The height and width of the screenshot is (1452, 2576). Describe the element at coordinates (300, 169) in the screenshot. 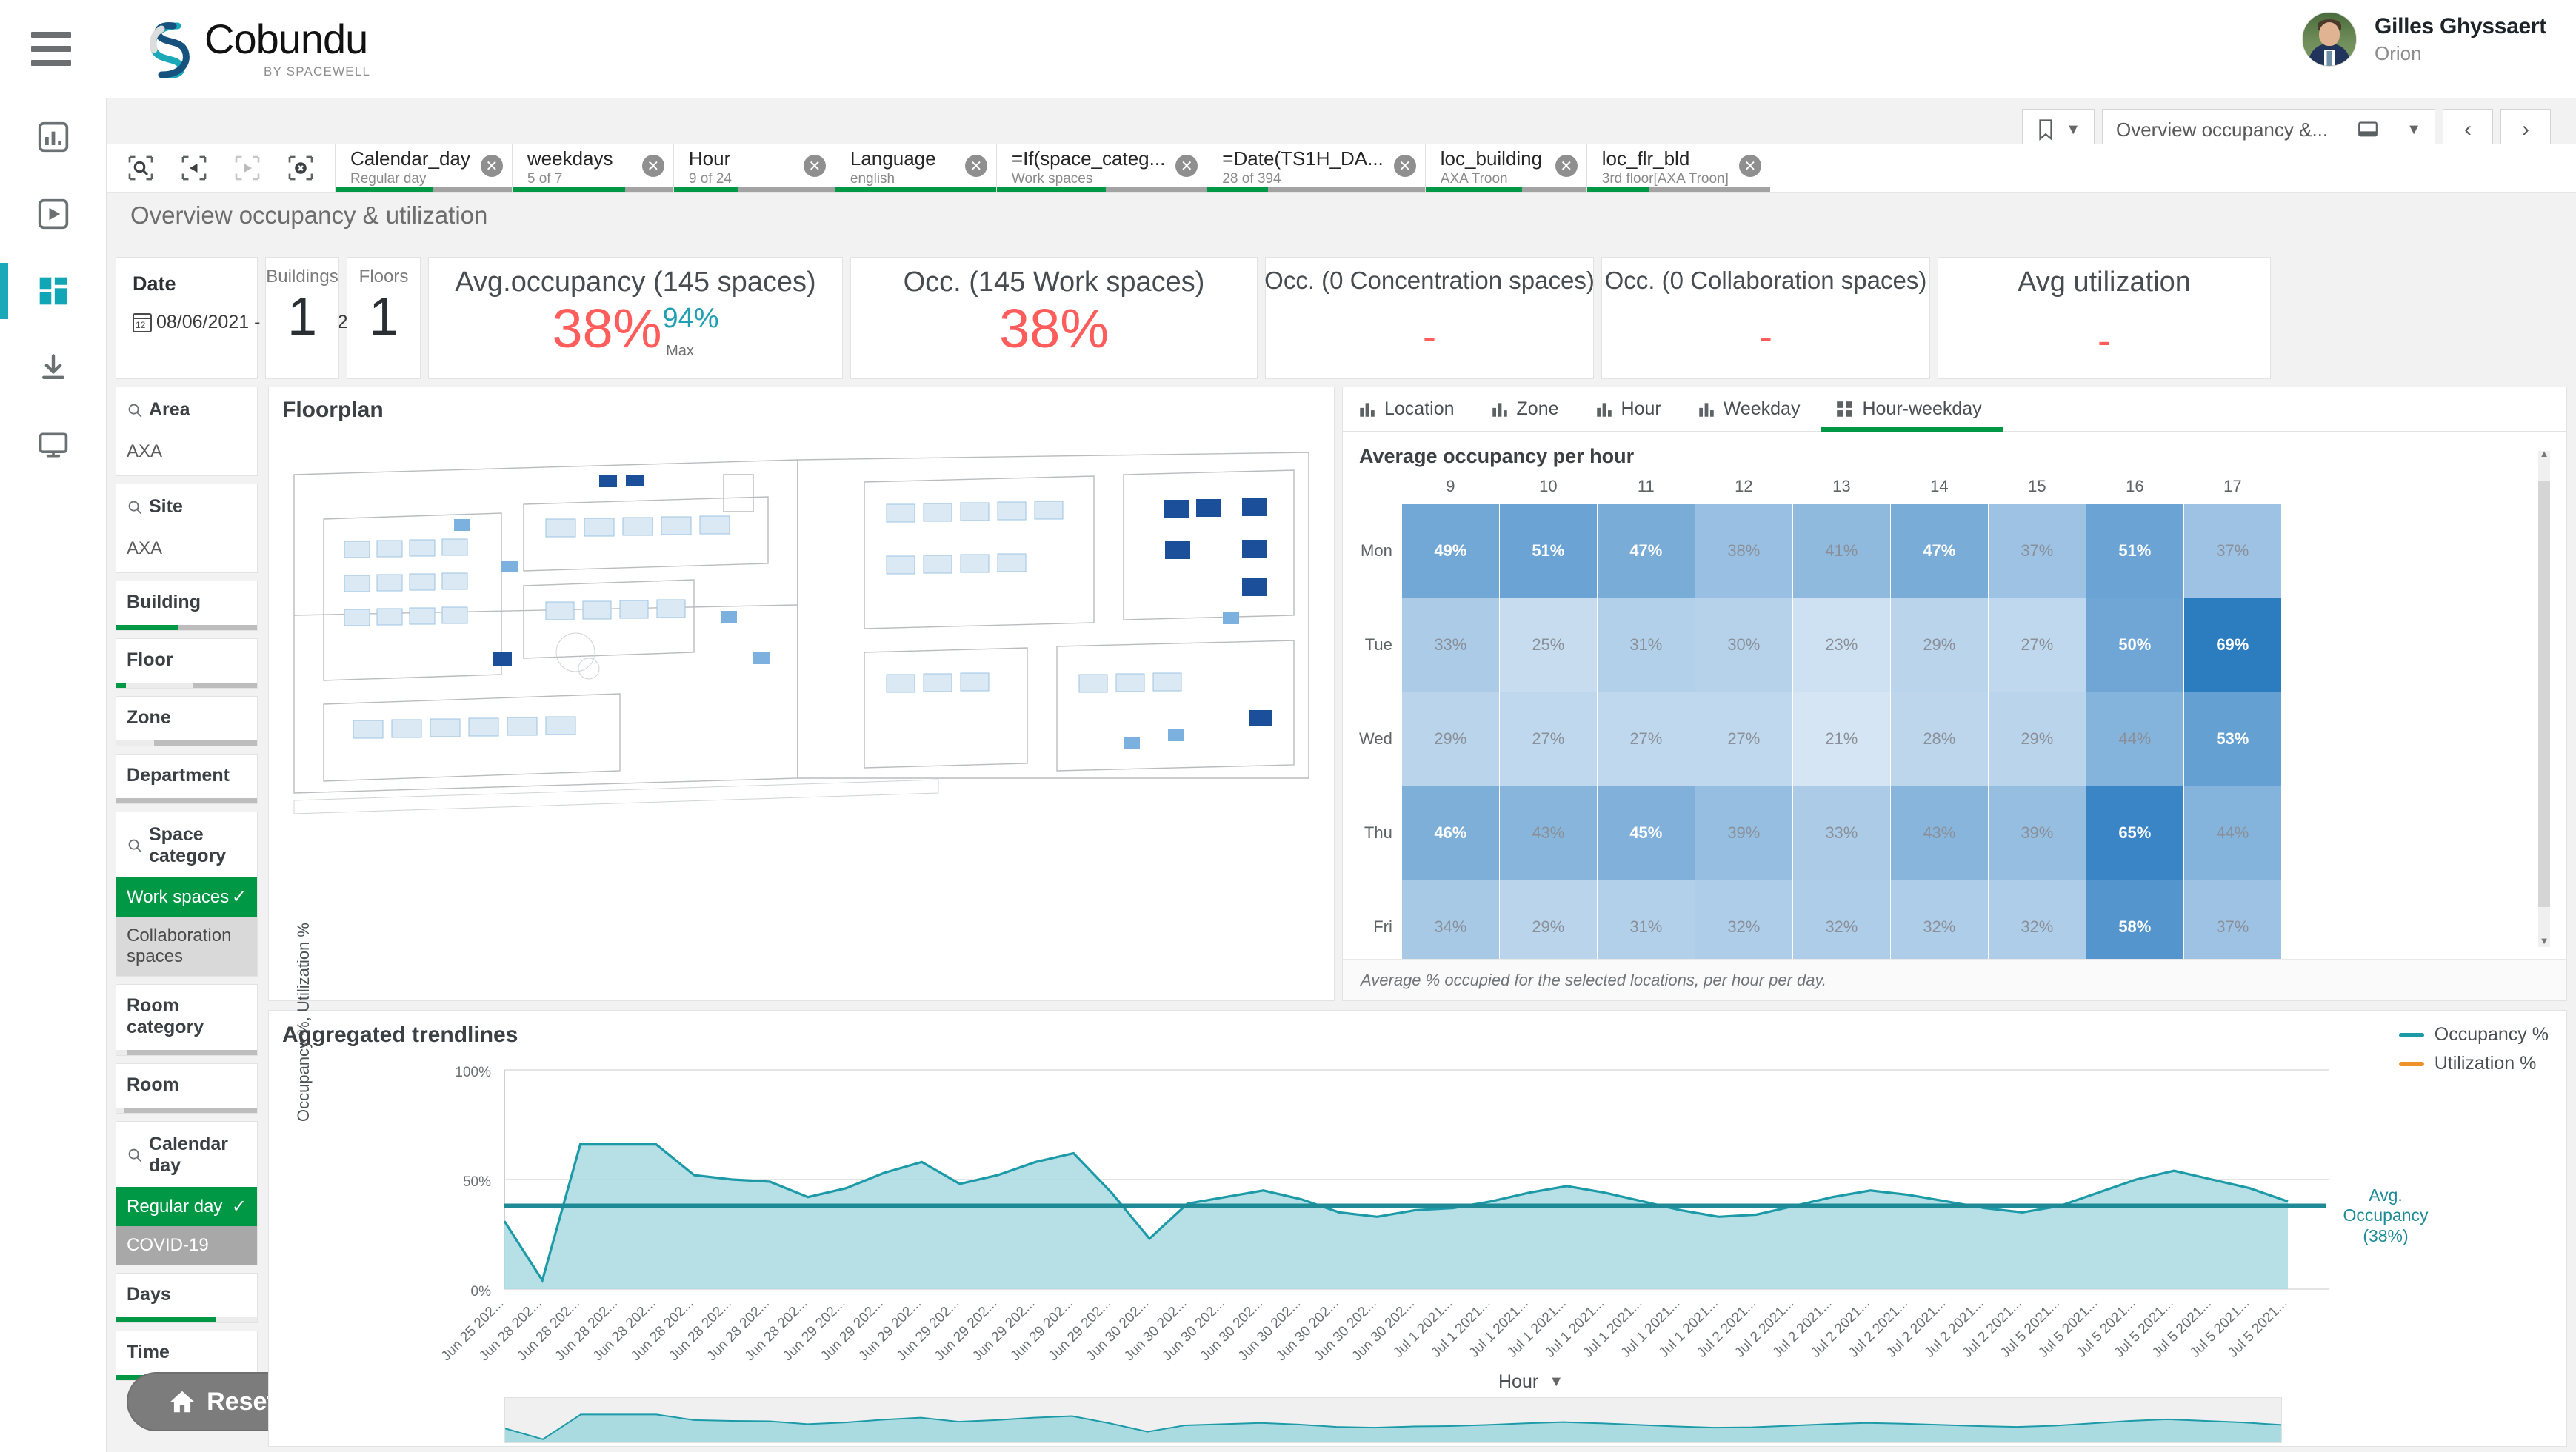

I see `clear-all-icon` at that location.